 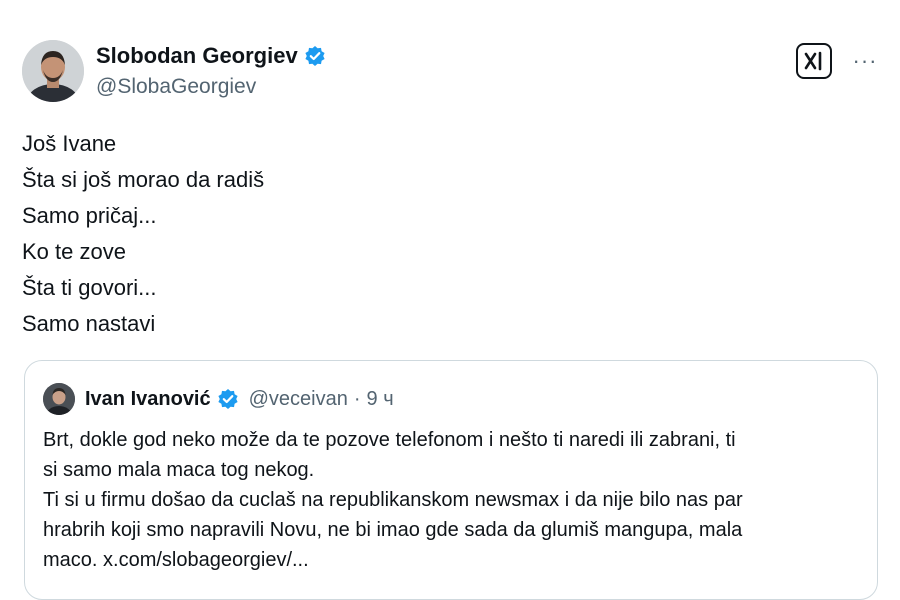 What do you see at coordinates (148, 399) in the screenshot?
I see `quote-author-name: Ivan Ivanović` at bounding box center [148, 399].